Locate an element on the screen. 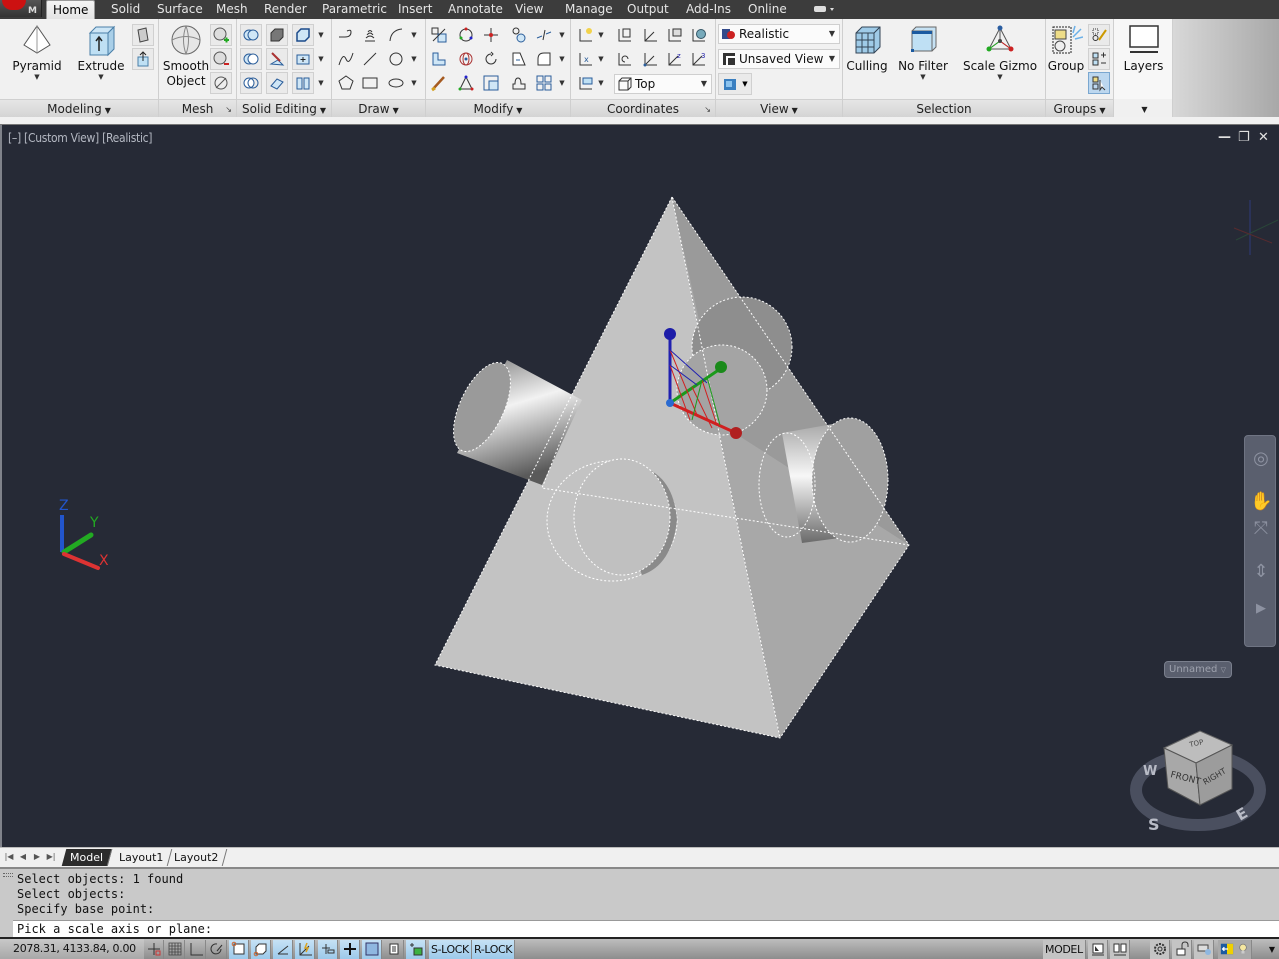 This screenshot has width=1279, height=959. tab-insert: Insert is located at coordinates (415, 9).